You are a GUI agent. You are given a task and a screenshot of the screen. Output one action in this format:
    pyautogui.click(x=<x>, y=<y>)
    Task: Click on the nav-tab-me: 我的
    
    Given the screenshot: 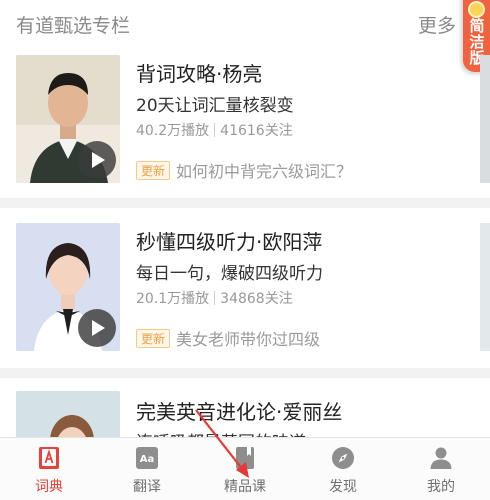 What is the action you would take?
    pyautogui.click(x=441, y=469)
    